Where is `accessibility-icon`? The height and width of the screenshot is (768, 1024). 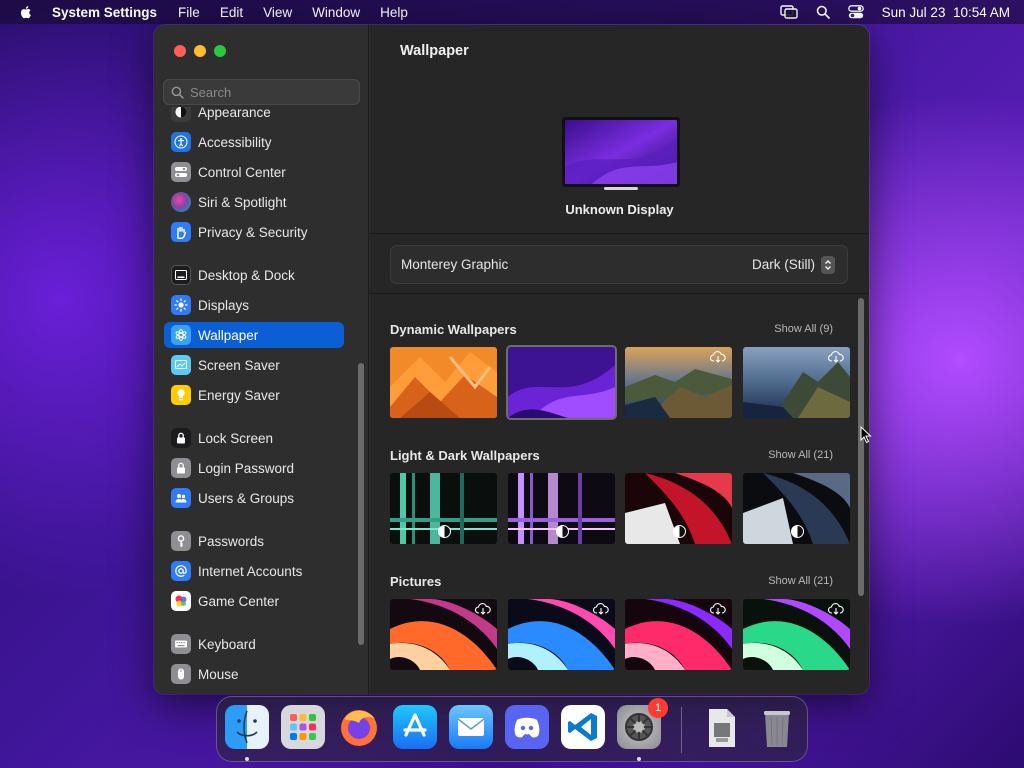
accessibility-icon is located at coordinates (181, 142).